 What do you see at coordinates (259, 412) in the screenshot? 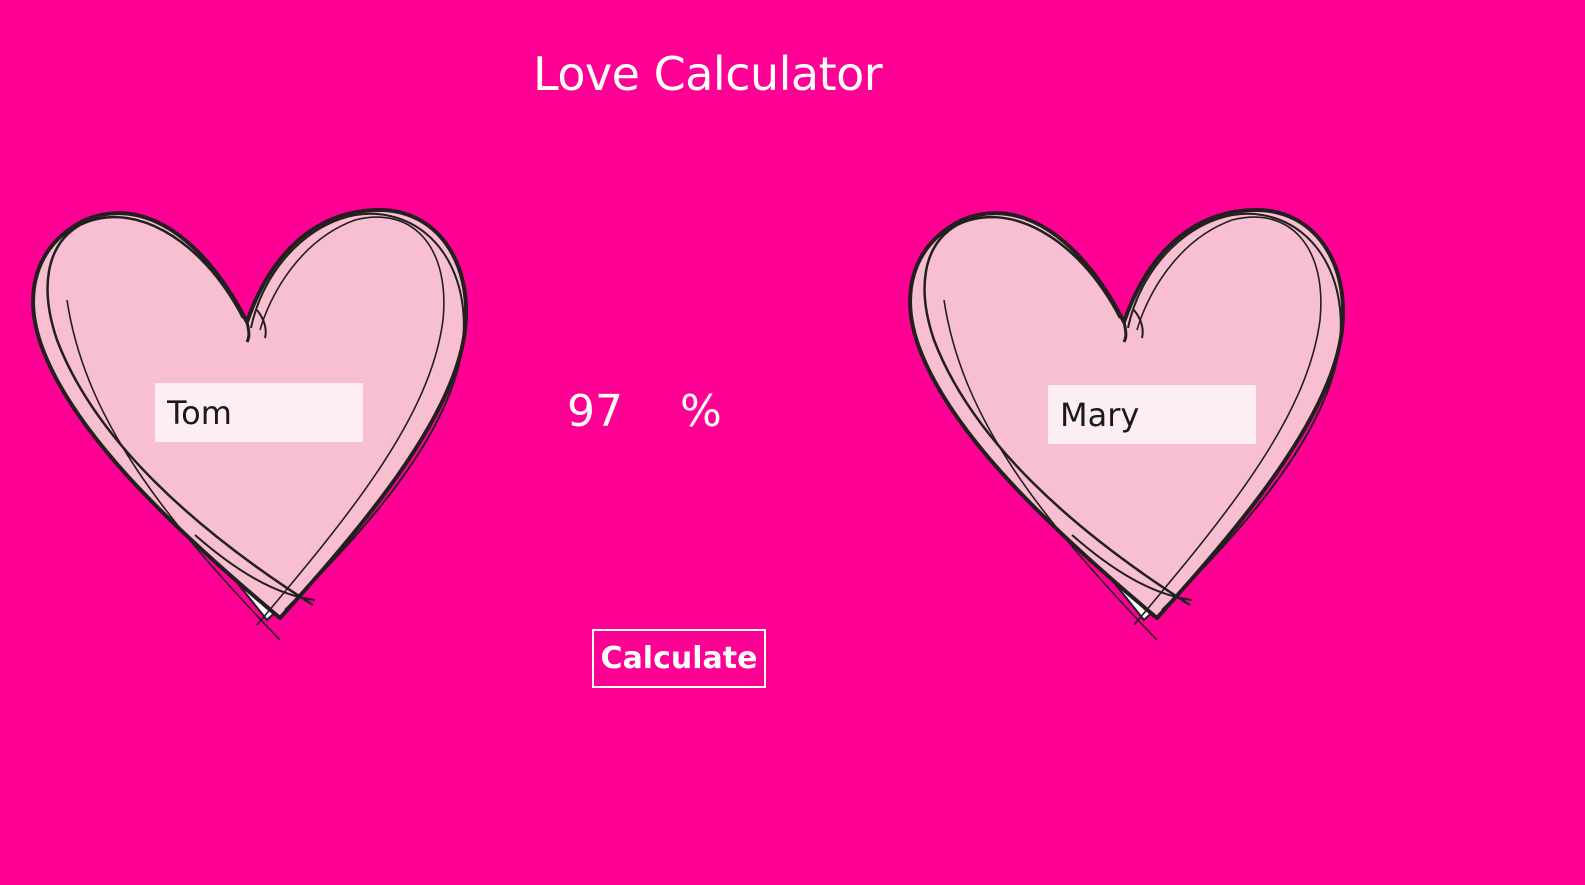
I see `first-name-input` at bounding box center [259, 412].